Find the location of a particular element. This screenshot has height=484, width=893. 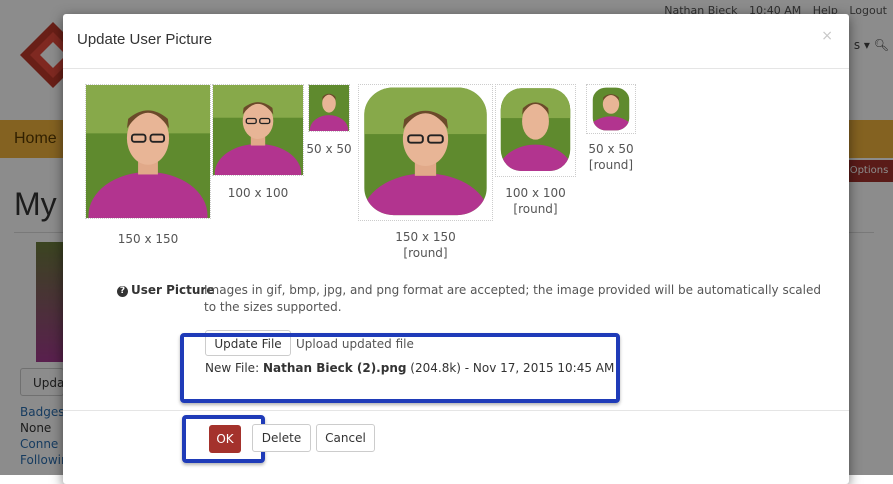

modal-header: Update User Picture × is located at coordinates (456, 41).